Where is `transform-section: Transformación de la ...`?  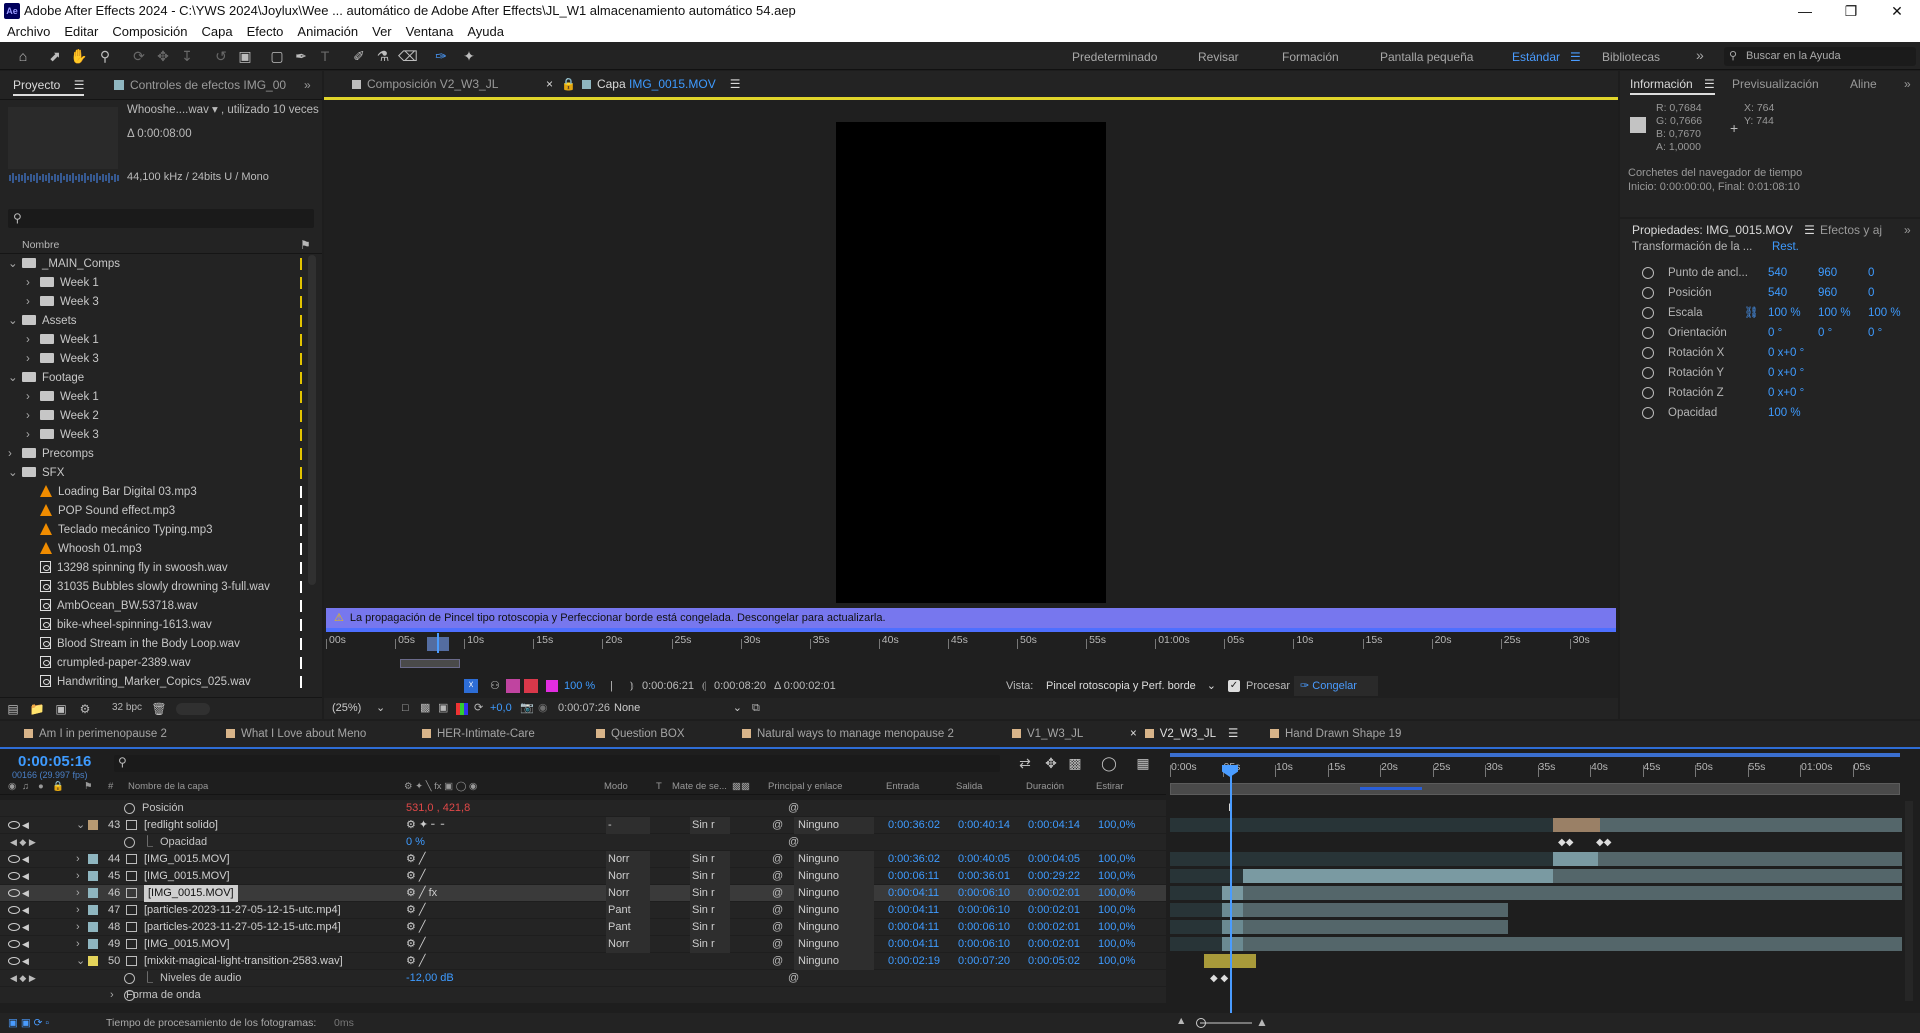 transform-section: Transformación de la ... is located at coordinates (1692, 247).